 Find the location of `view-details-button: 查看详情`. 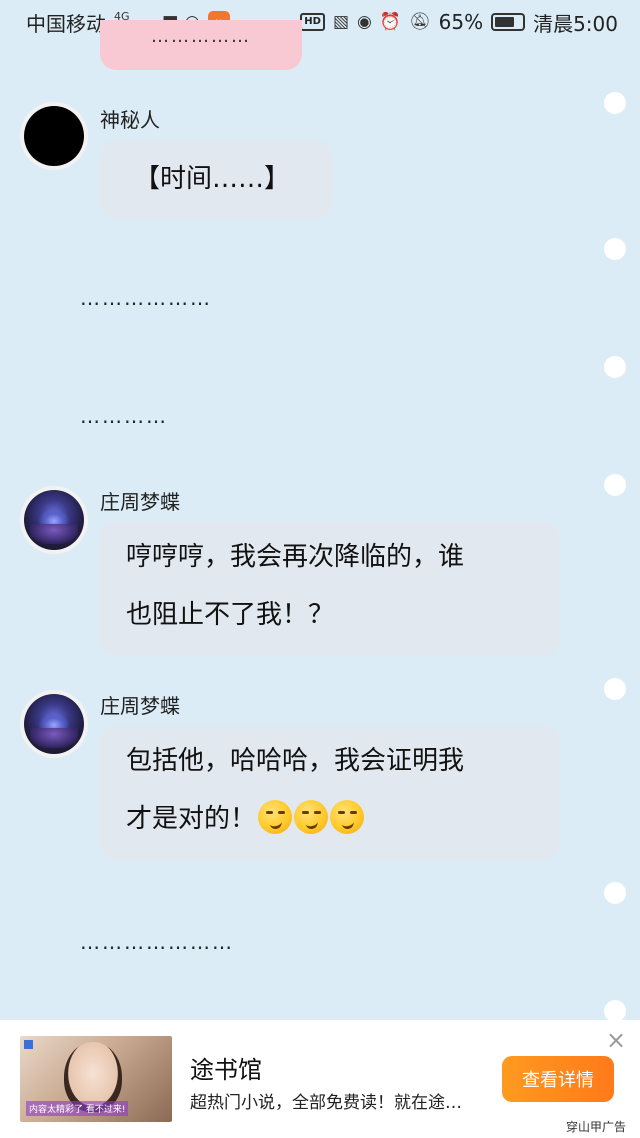

view-details-button: 查看详情 is located at coordinates (558, 1079).